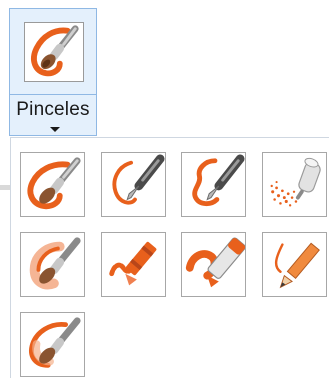 Image resolution: width=329 pixels, height=378 pixels. I want to click on marker-icon, so click(215, 262).